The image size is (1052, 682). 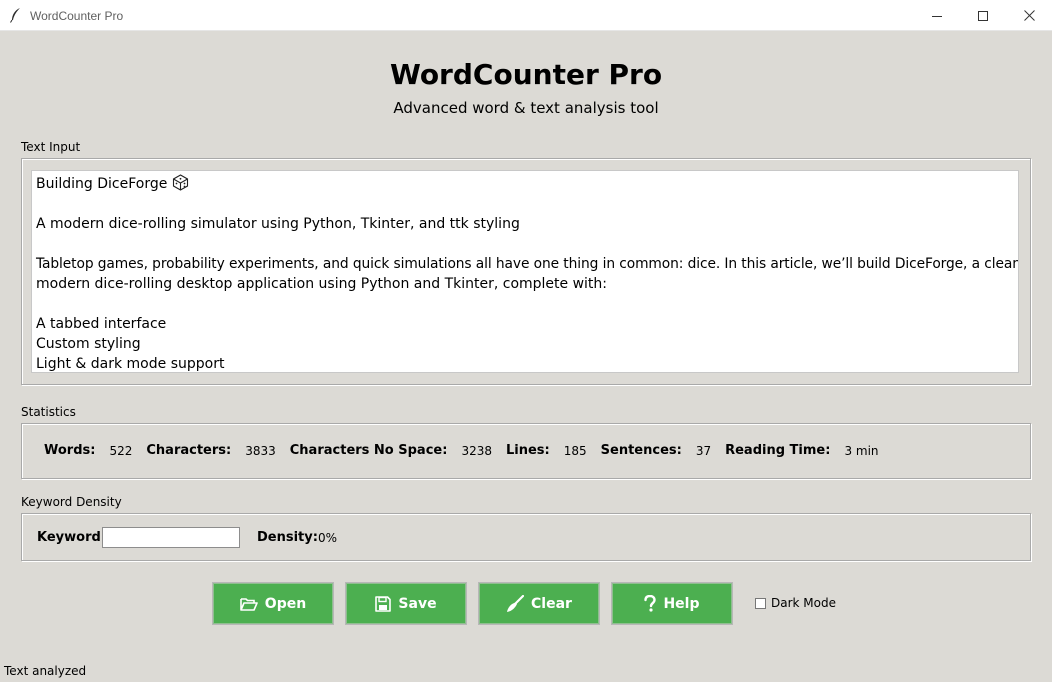 I want to click on title-bar: WordCounter Pro, so click(x=526, y=15).